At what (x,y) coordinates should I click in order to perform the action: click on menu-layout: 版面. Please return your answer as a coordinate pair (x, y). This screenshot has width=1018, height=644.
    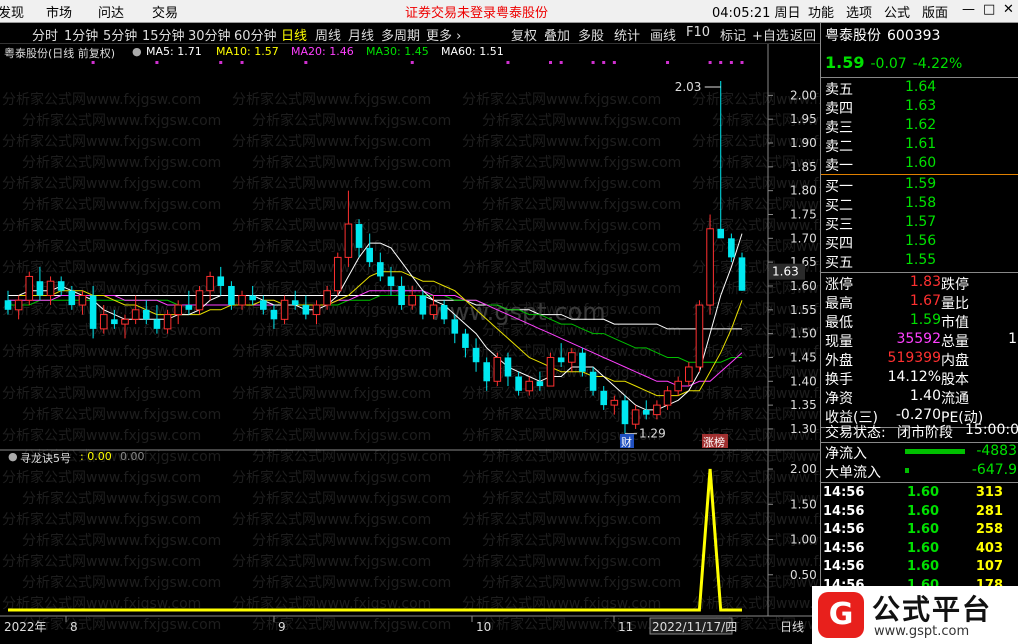
    Looking at the image, I should click on (935, 11).